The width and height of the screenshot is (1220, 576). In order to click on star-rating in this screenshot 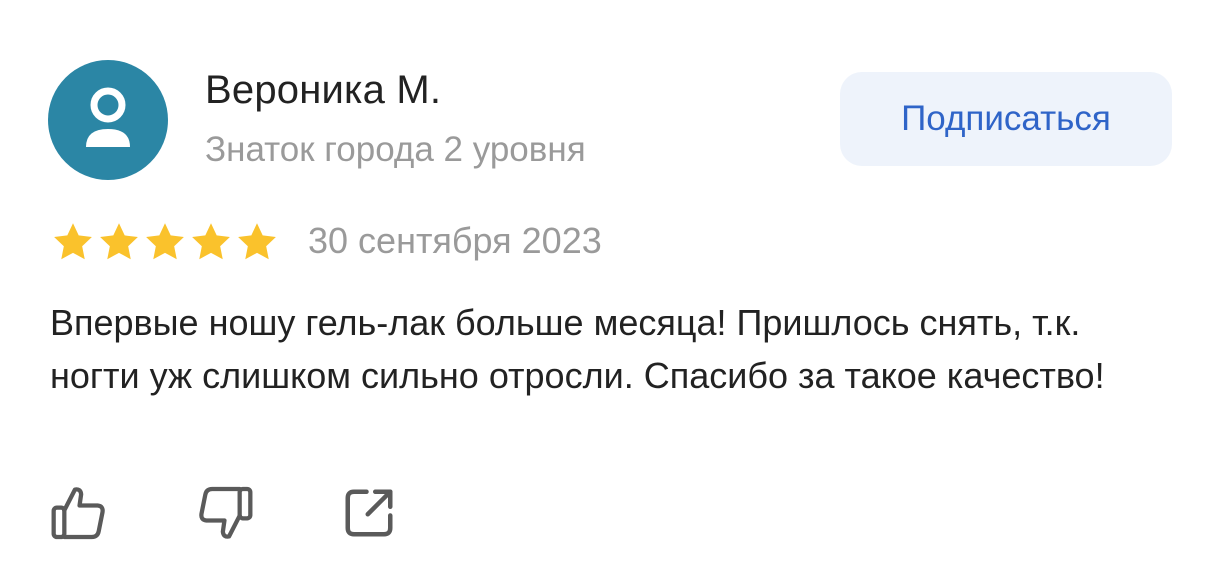, I will do `click(165, 242)`.